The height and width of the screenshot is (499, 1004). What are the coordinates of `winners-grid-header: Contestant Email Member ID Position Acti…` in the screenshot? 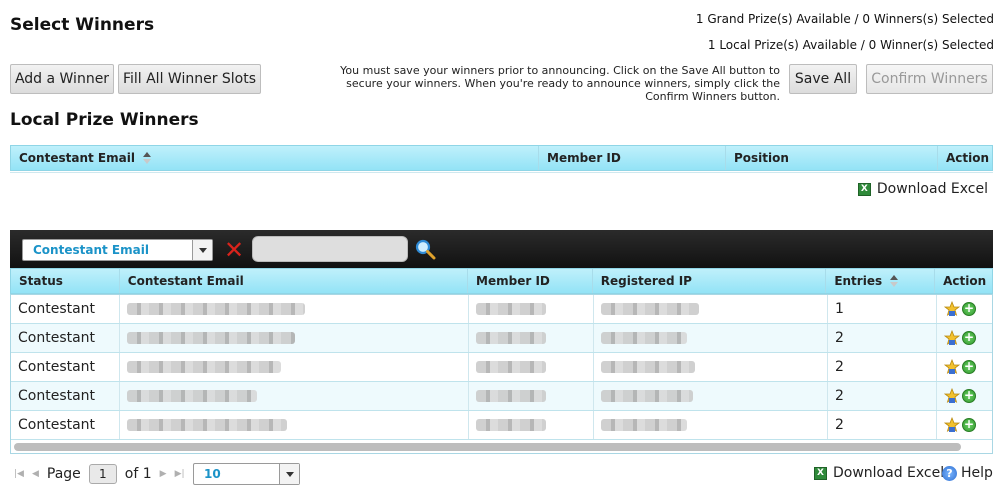 It's located at (501, 158).